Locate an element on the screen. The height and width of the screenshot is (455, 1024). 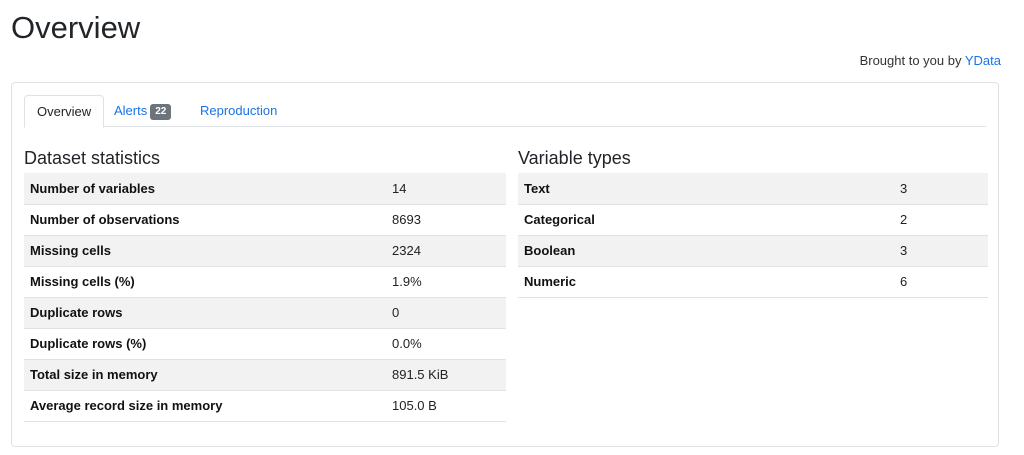
stat-label: Missing cells is located at coordinates (205, 251).